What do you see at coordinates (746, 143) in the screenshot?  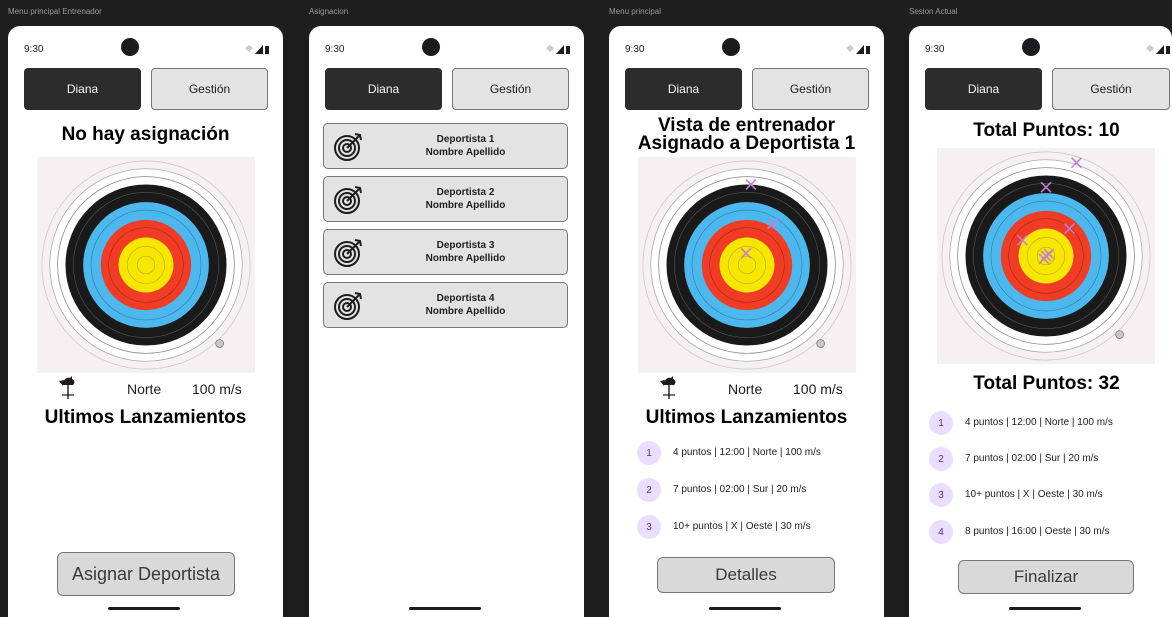 I see `assigned-athlete-title: Asignado a Deportista 1` at bounding box center [746, 143].